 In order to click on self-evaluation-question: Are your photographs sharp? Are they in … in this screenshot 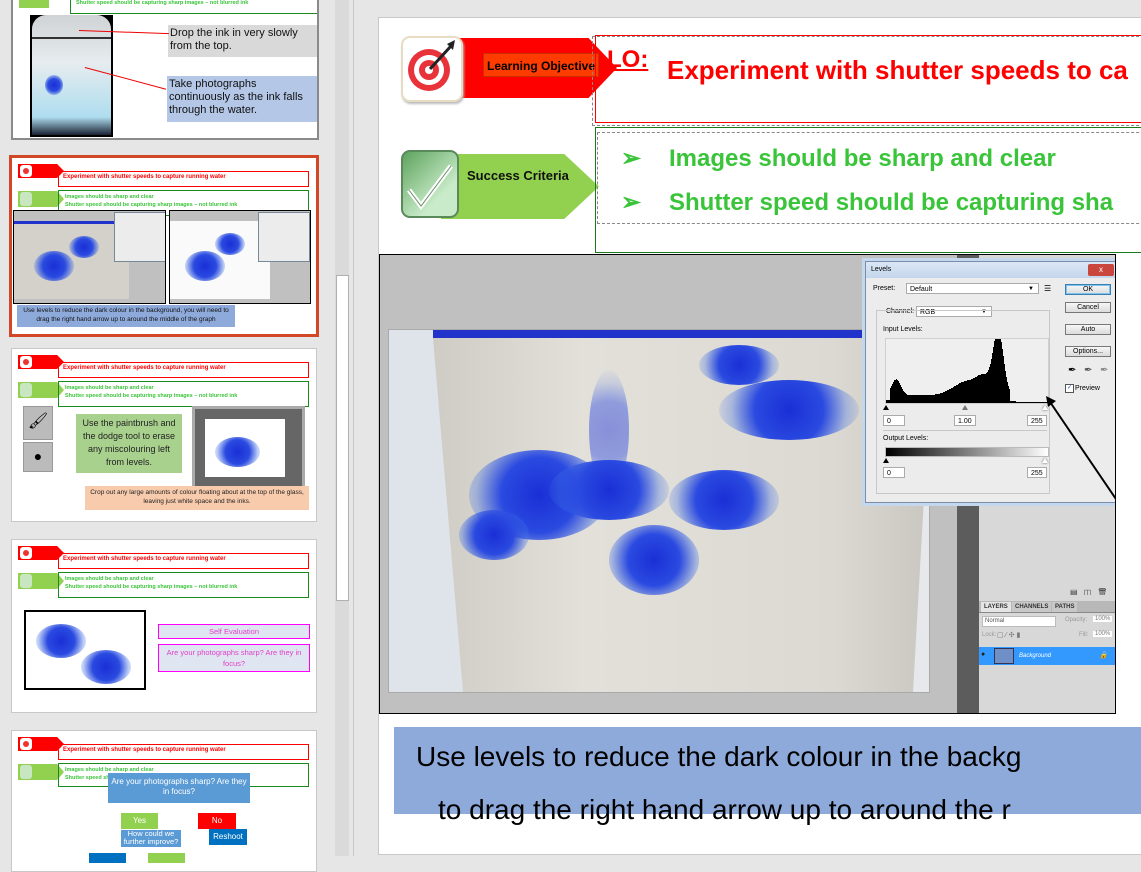, I will do `click(234, 658)`.